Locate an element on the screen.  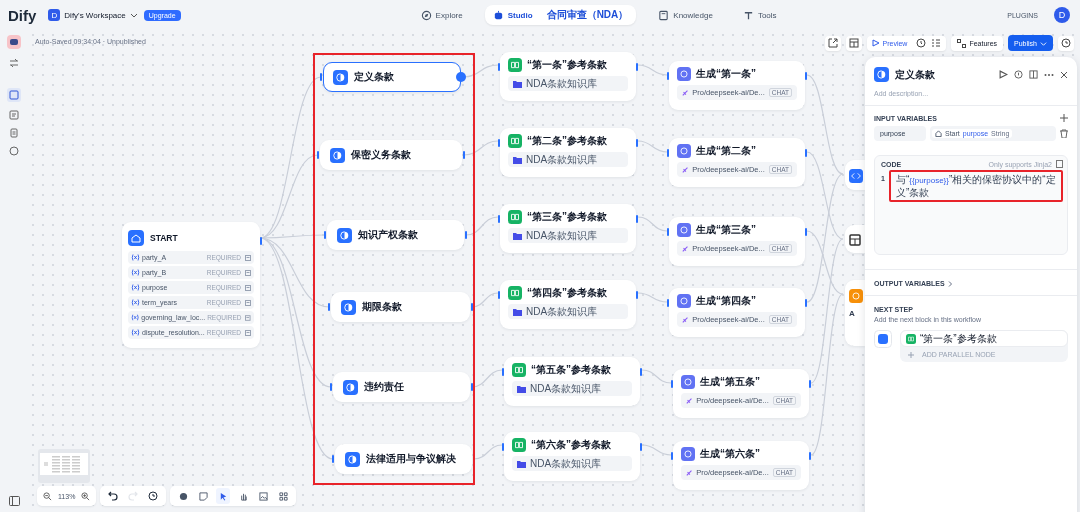
nav-tab: Studio 合同审查（NDA） is located at coordinates (560, 15).